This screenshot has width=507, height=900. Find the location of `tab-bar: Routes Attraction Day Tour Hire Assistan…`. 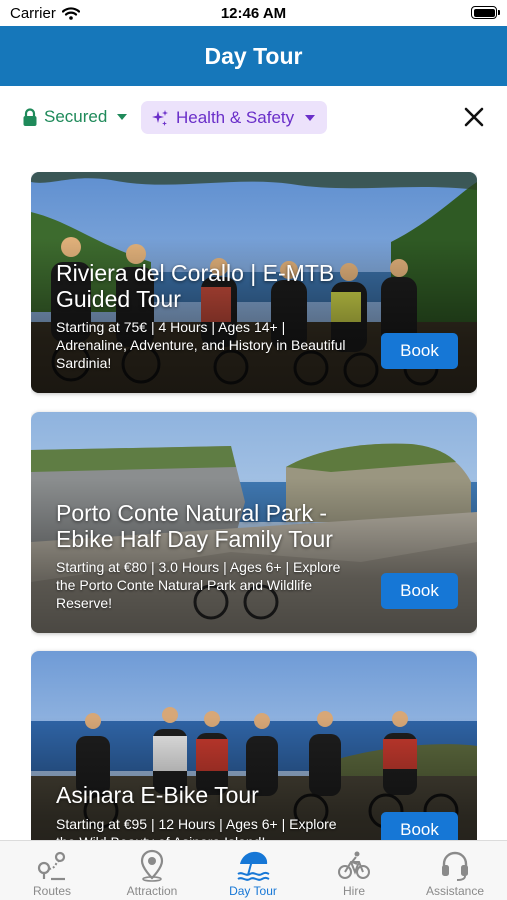

tab-bar: Routes Attraction Day Tour Hire Assistan… is located at coordinates (253, 870).